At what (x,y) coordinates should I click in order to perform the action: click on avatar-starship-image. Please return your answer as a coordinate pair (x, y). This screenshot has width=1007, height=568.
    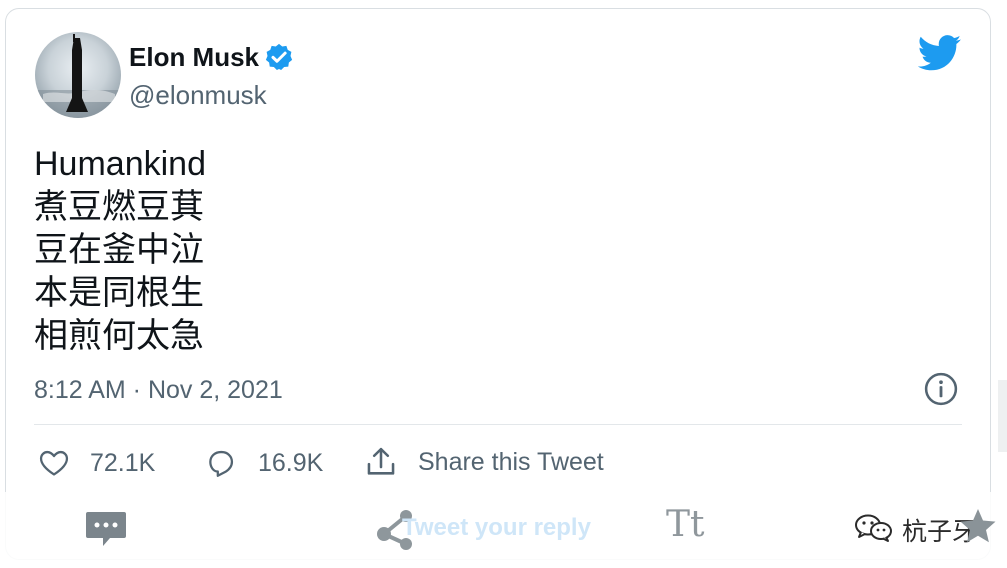
    Looking at the image, I should click on (78, 76).